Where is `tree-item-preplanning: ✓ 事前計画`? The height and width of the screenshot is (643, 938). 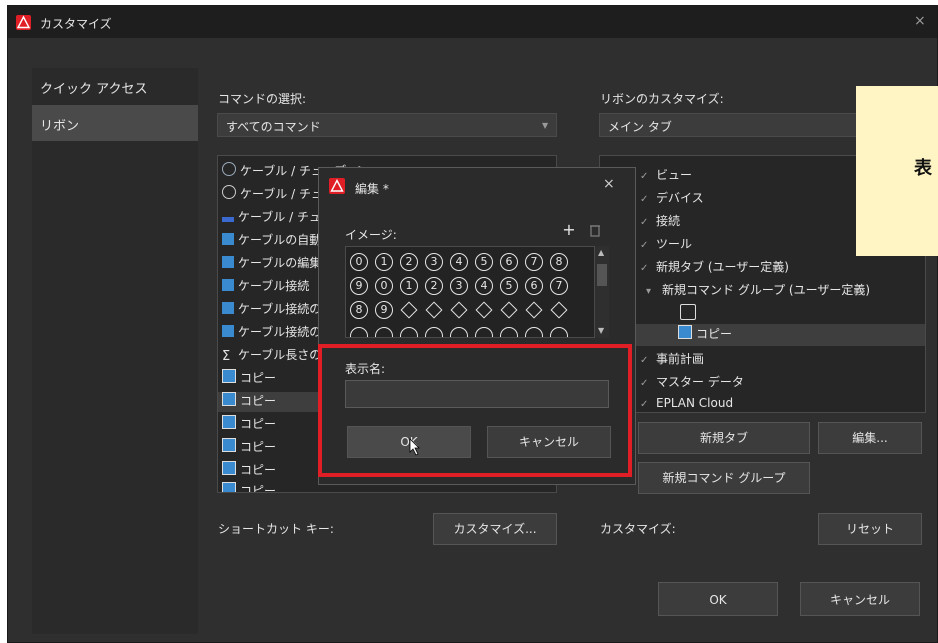
tree-item-preplanning: ✓ 事前計画 is located at coordinates (672, 358).